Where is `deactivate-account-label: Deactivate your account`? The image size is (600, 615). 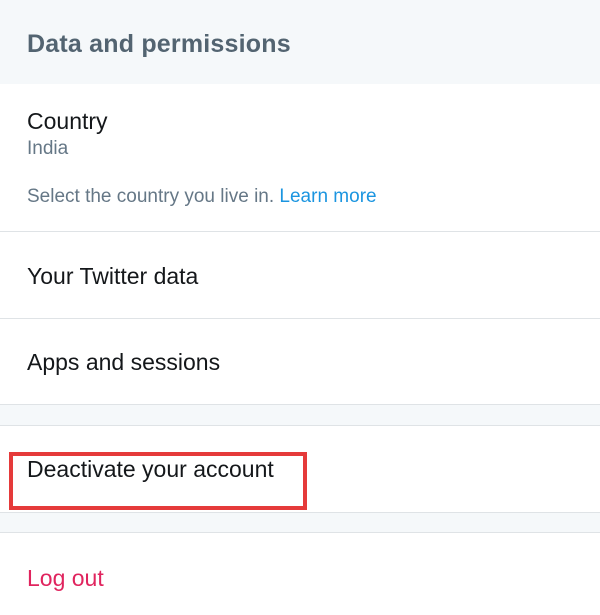
deactivate-account-label: Deactivate your account is located at coordinates (150, 469).